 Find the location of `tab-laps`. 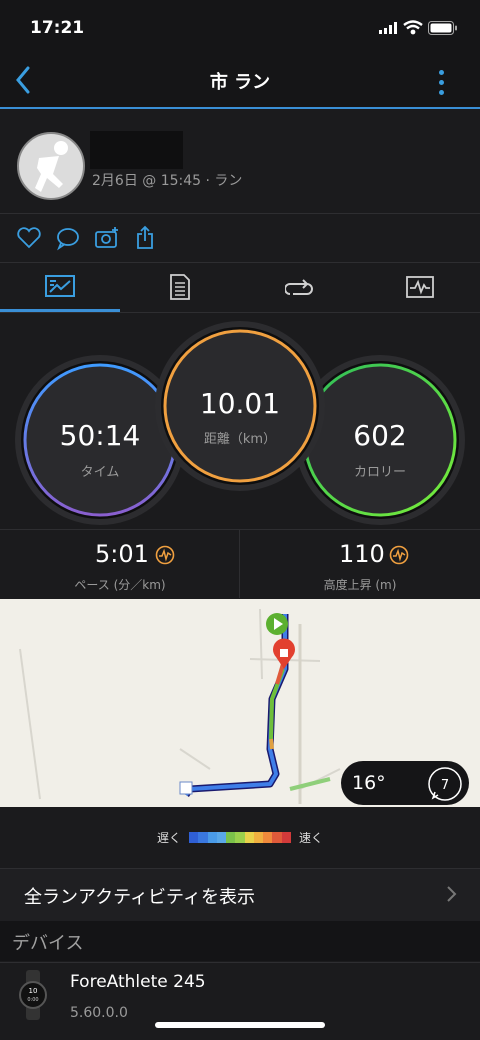

tab-laps is located at coordinates (300, 287).